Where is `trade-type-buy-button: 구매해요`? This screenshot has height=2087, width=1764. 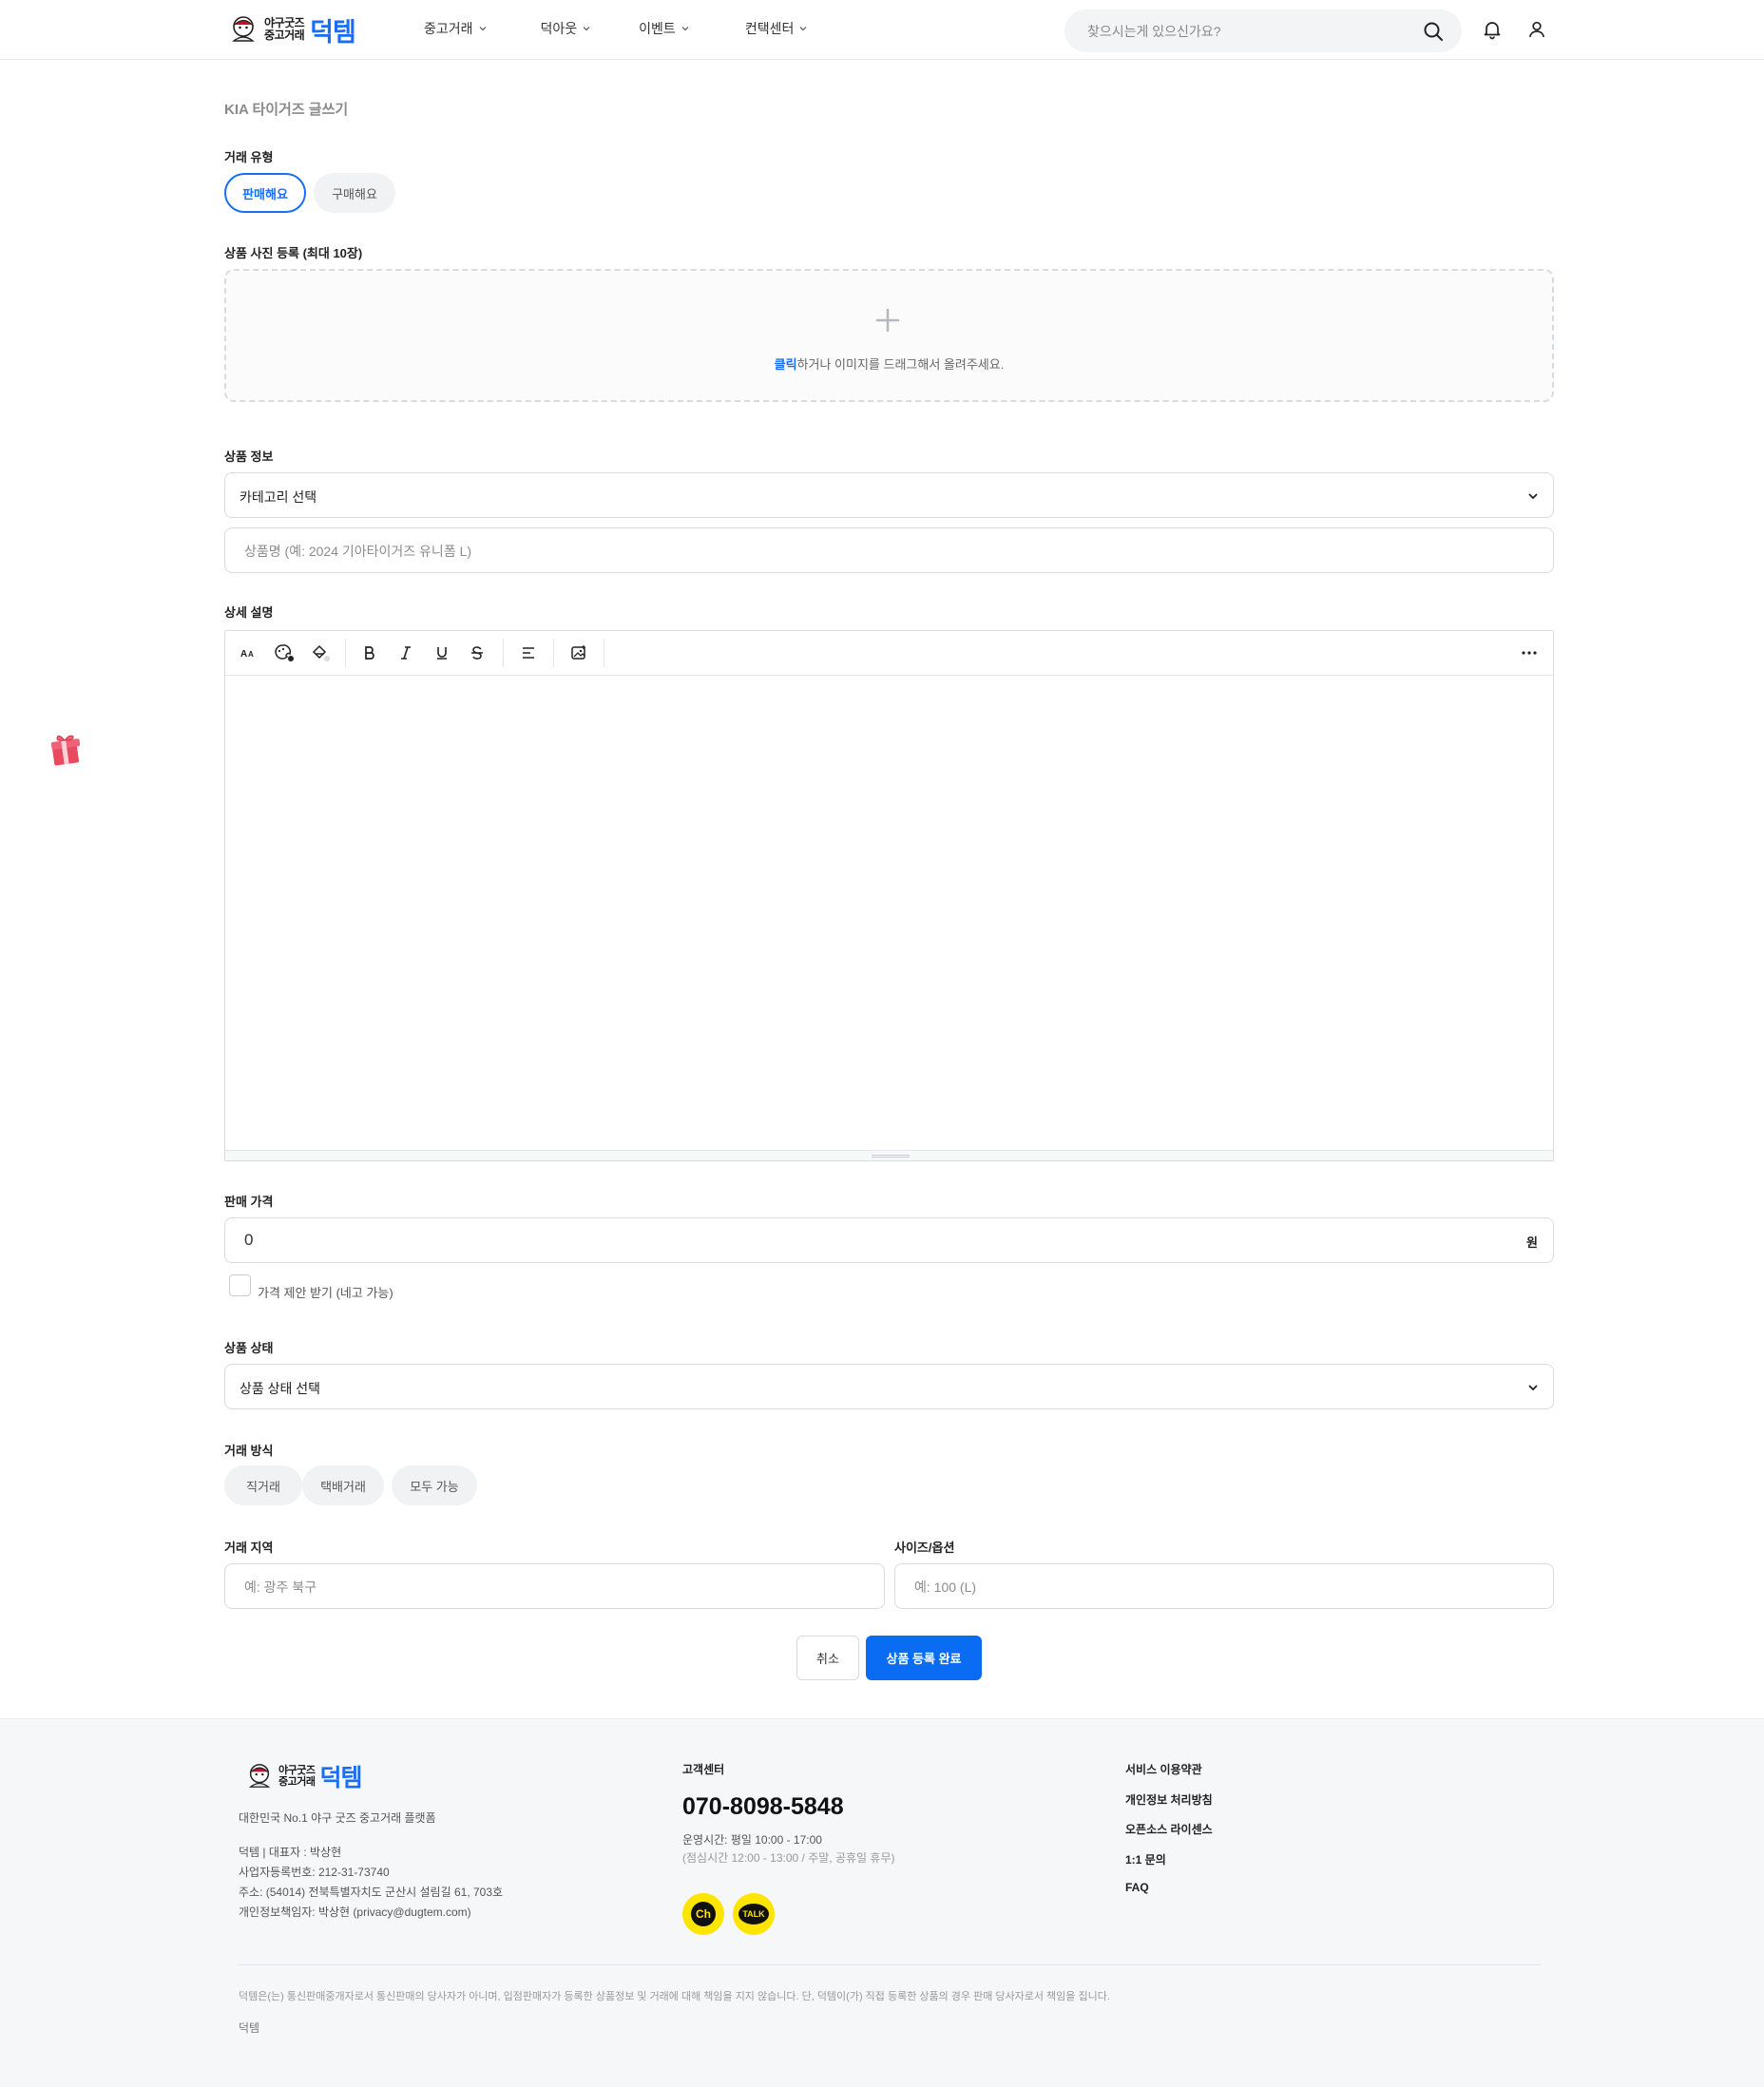 trade-type-buy-button: 구매해요 is located at coordinates (354, 193).